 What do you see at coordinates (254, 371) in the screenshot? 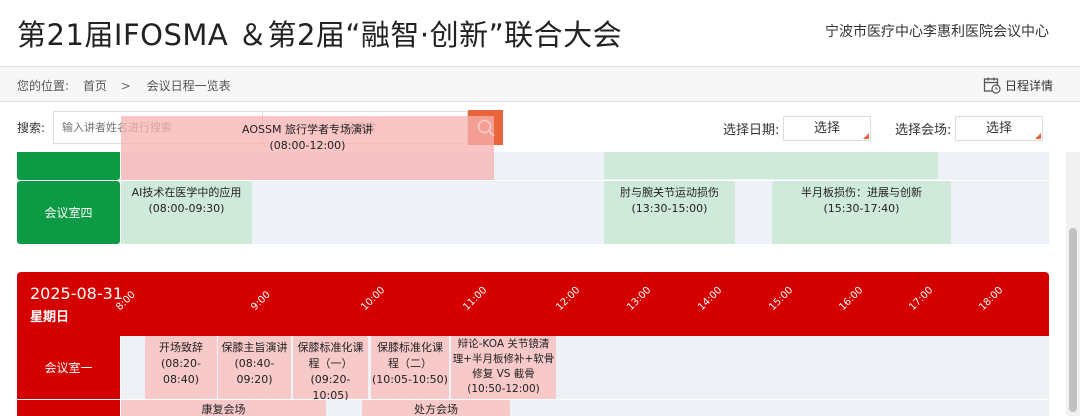
I see `event-time: (08:40-09:20)` at bounding box center [254, 371].